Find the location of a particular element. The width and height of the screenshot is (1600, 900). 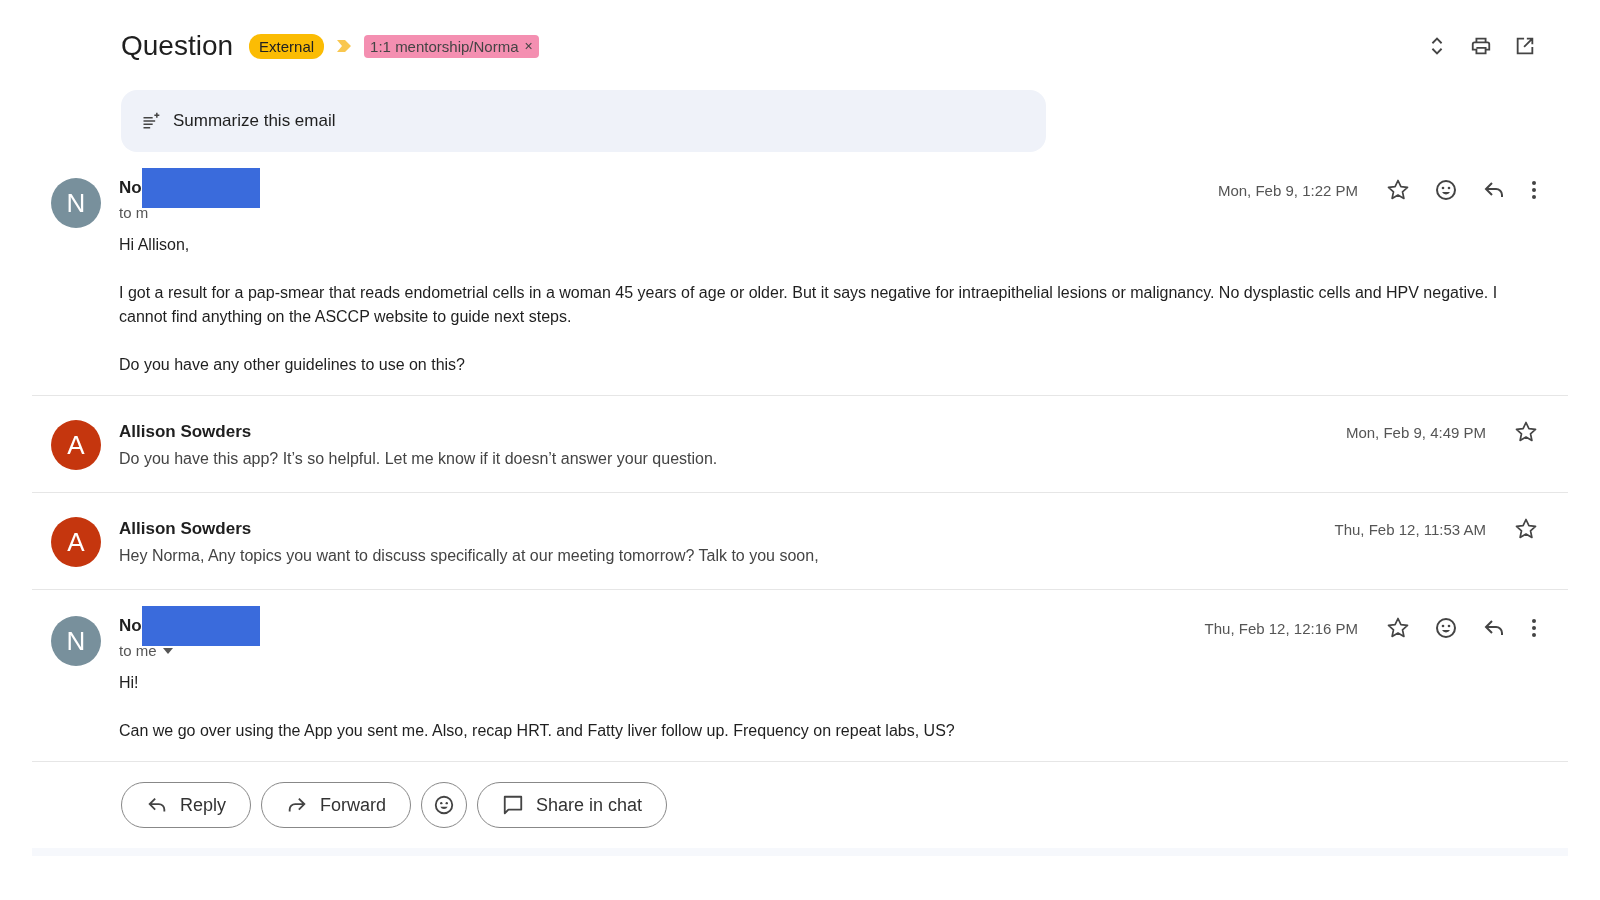

summary-sparkle-icon is located at coordinates (151, 121).